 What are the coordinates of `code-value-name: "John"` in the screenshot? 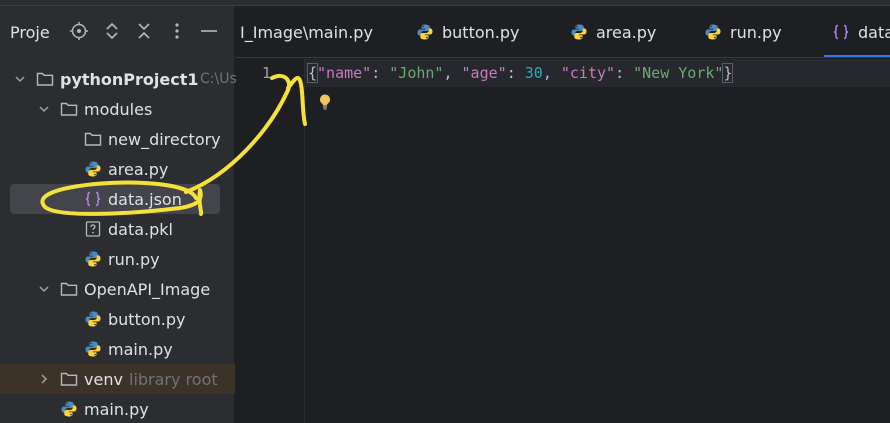 It's located at (416, 73).